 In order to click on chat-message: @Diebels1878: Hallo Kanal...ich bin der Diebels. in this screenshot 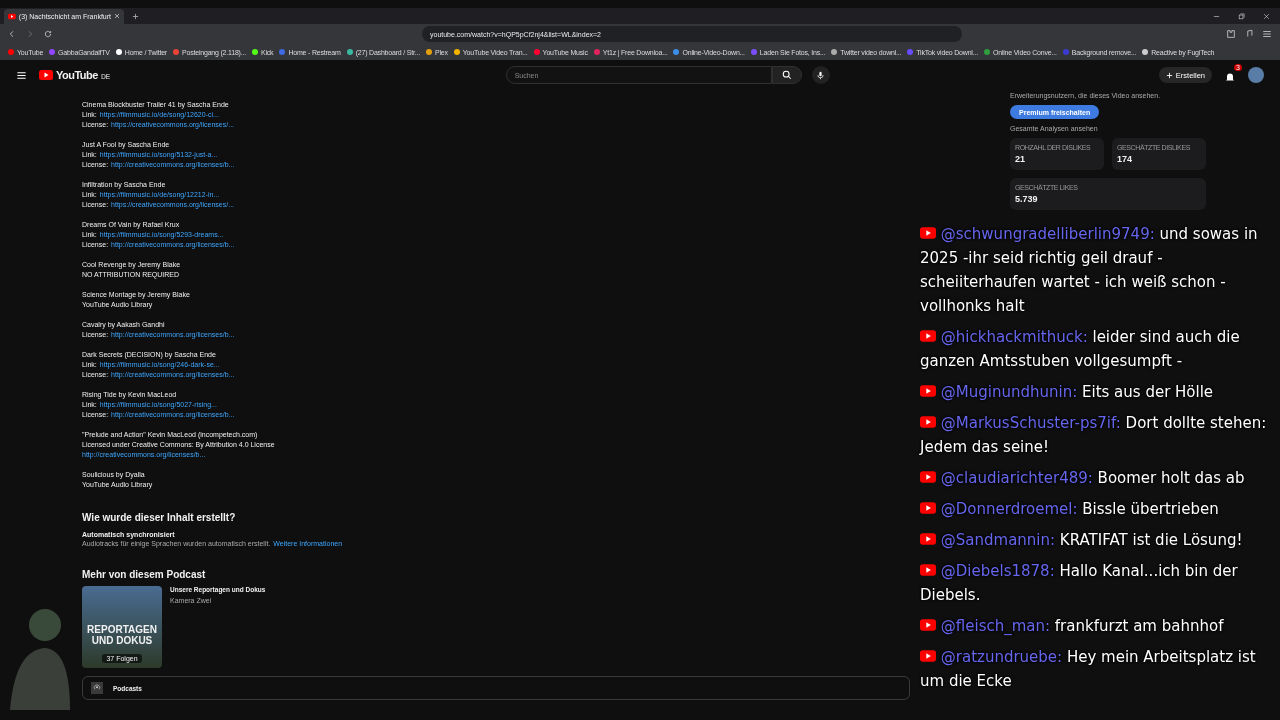, I will do `click(1079, 583)`.